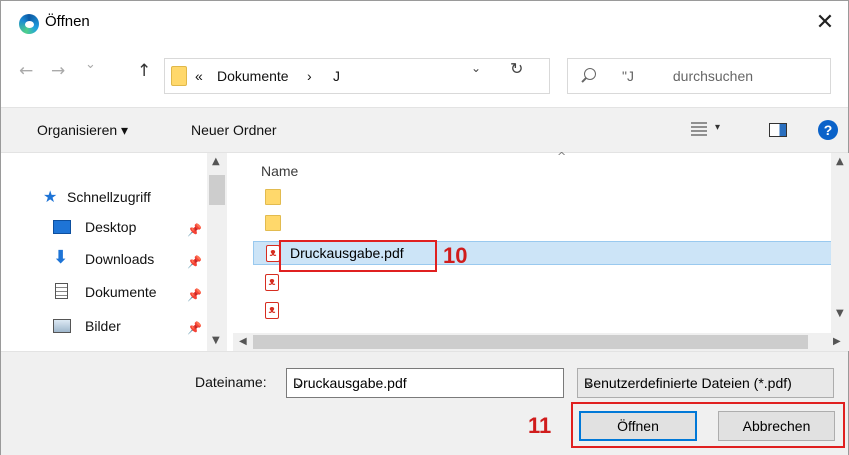  What do you see at coordinates (243, 341) in the screenshot?
I see `scroll-left-arrow-icon: ◀` at bounding box center [243, 341].